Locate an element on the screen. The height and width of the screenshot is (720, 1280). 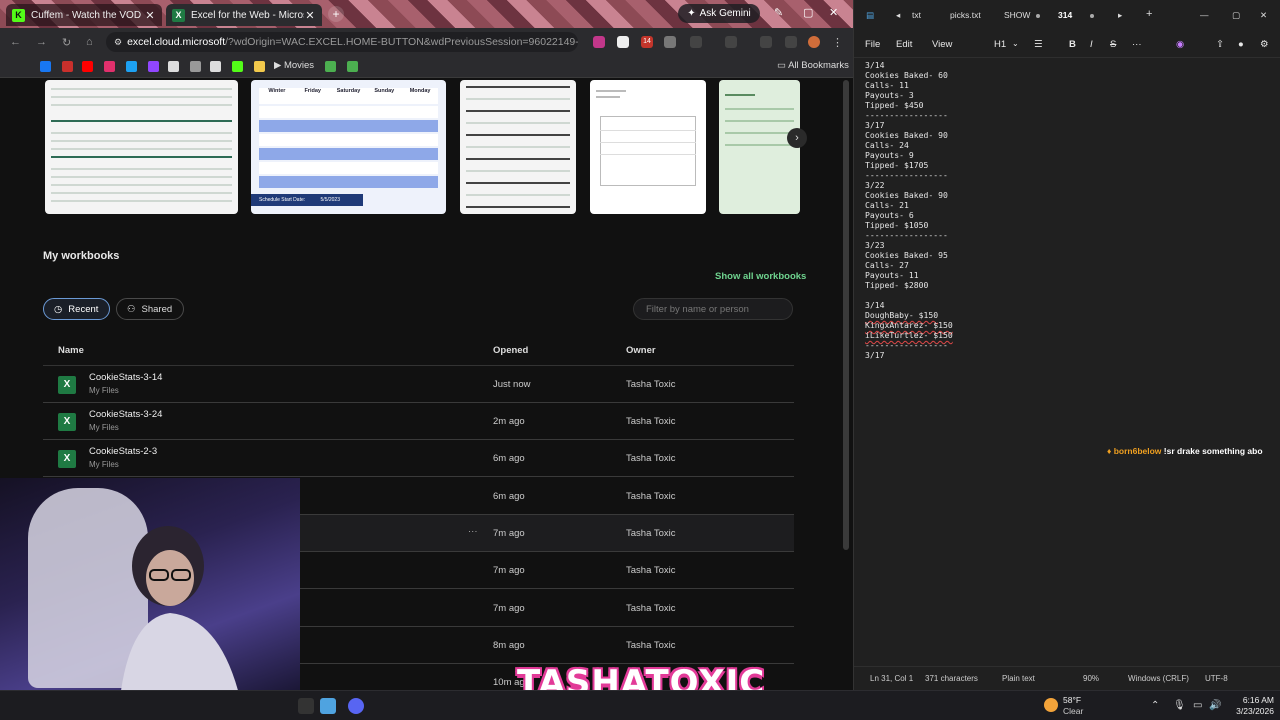
tab-picks: picks.txt is located at coordinates (965, 15).